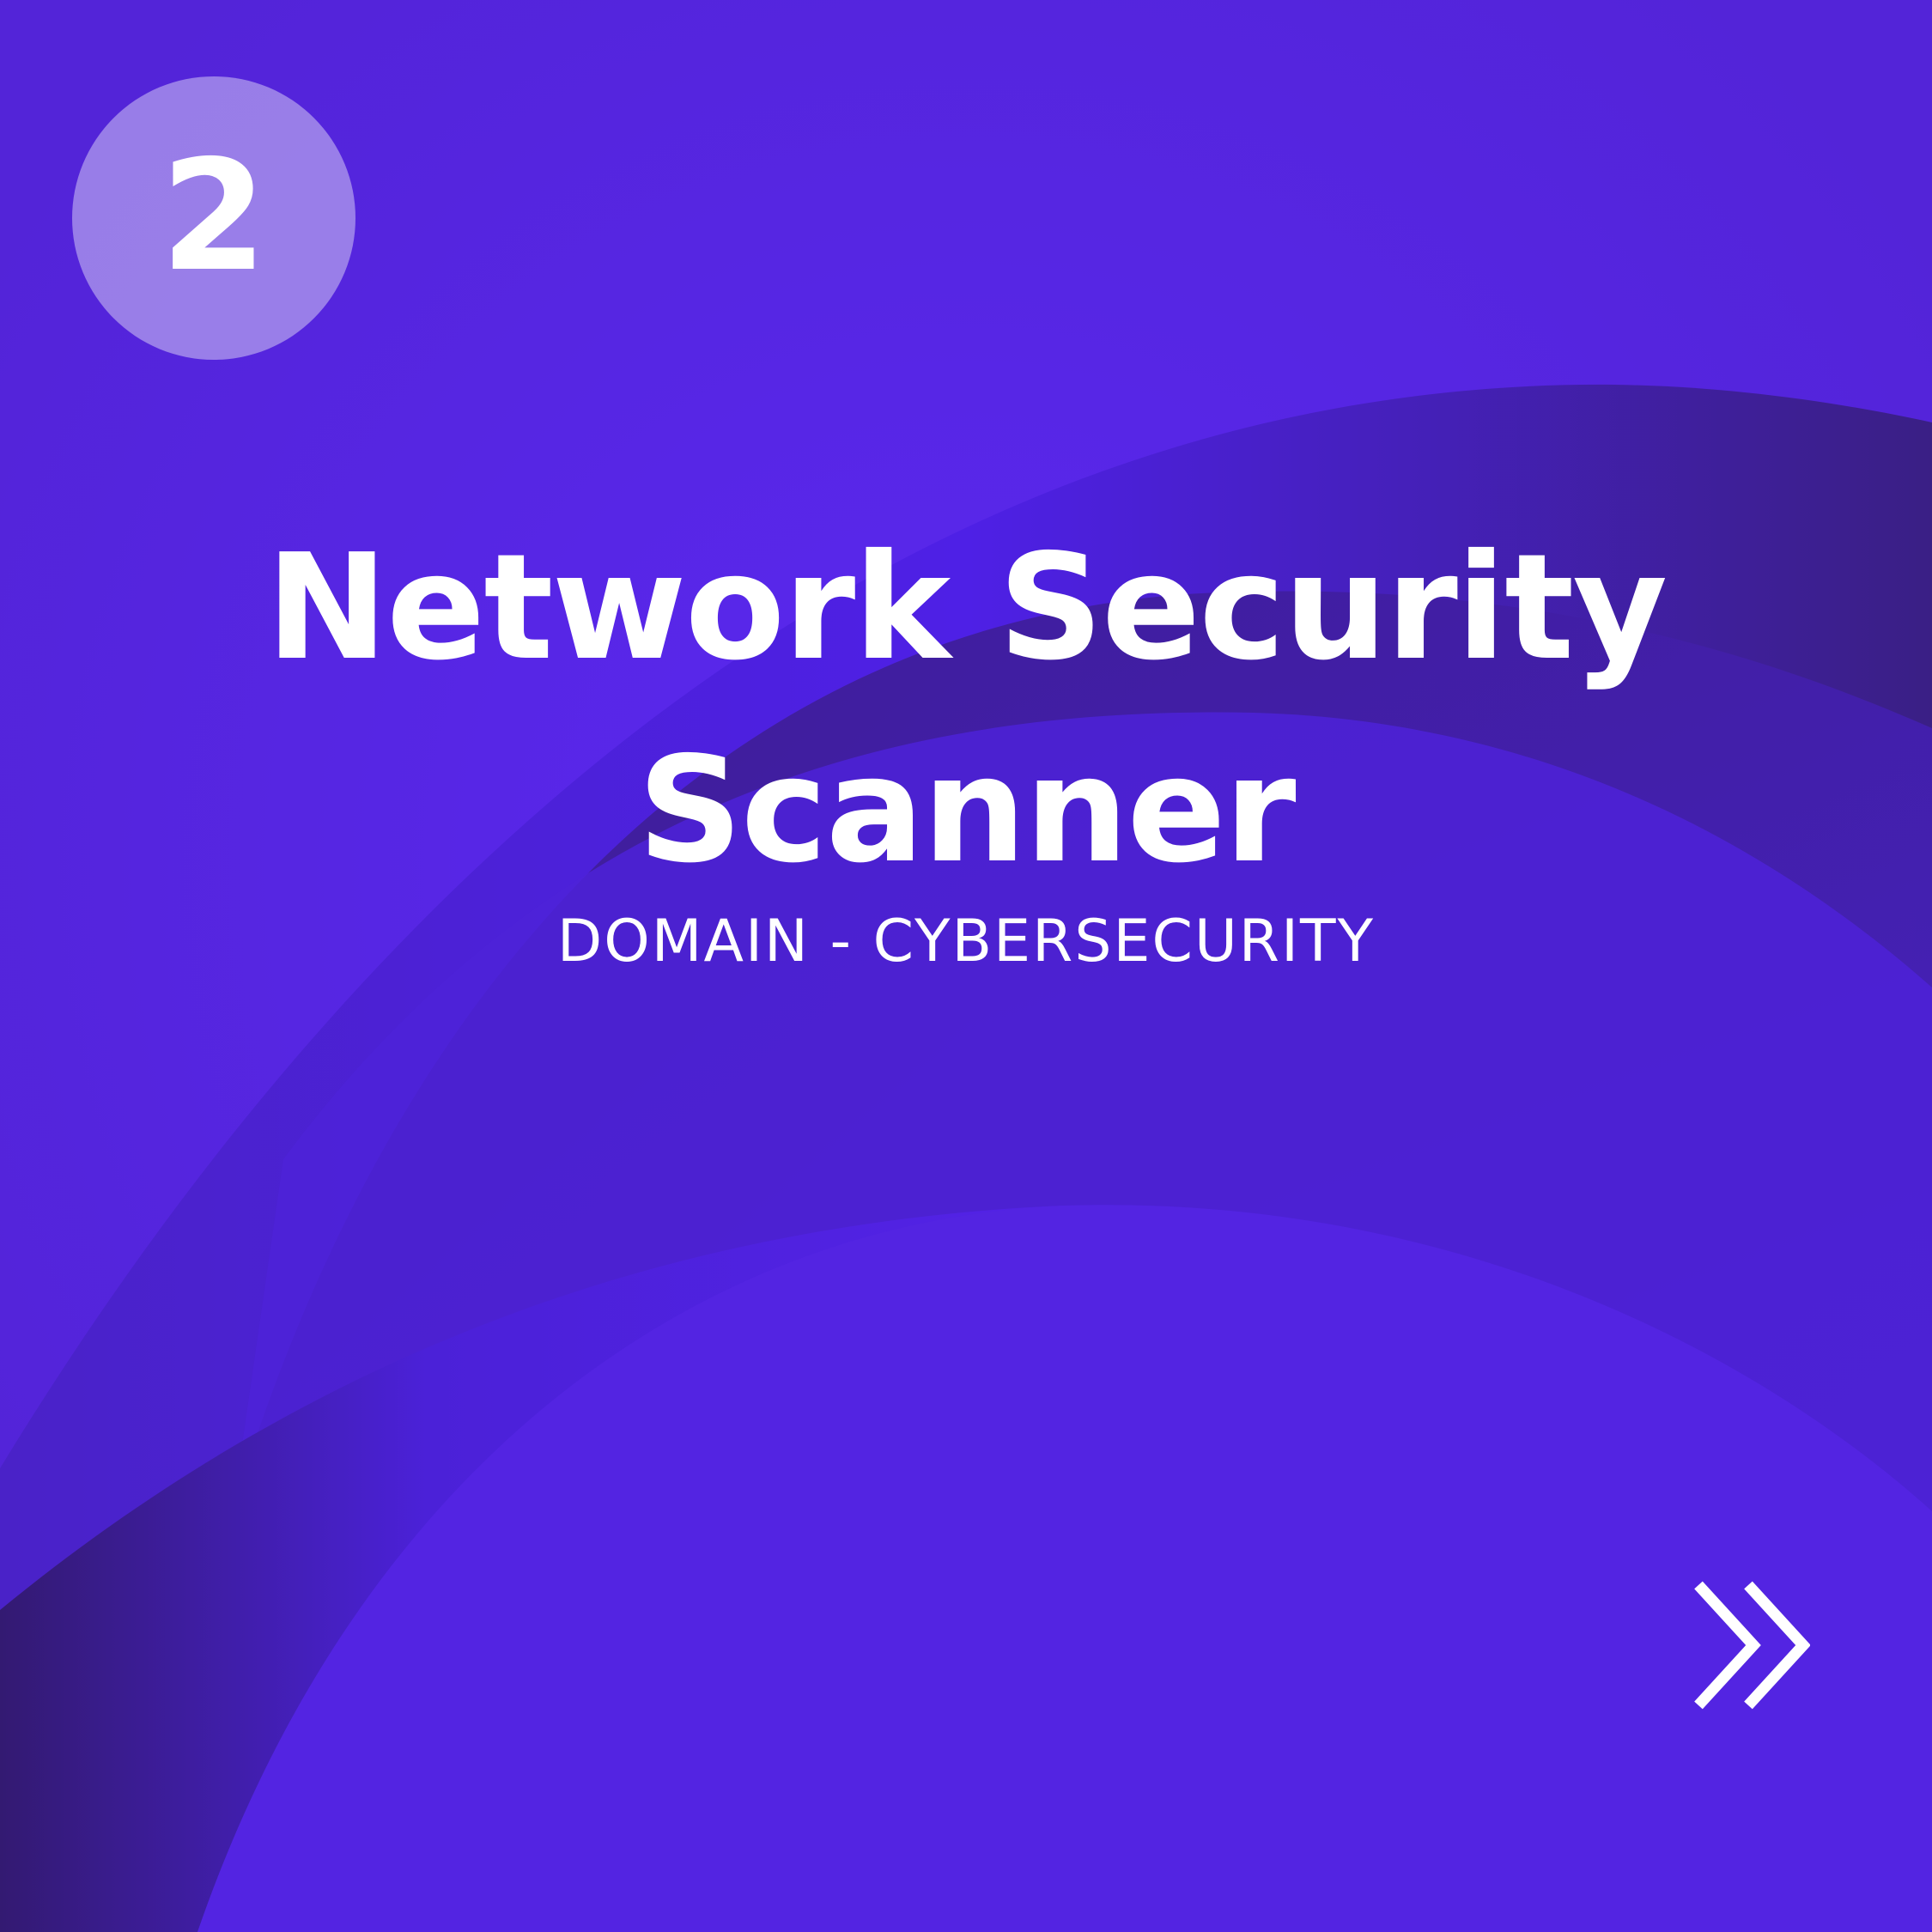 This screenshot has width=1932, height=1932. Describe the element at coordinates (1750, 1645) in the screenshot. I see `double-chevron-right-icon` at that location.